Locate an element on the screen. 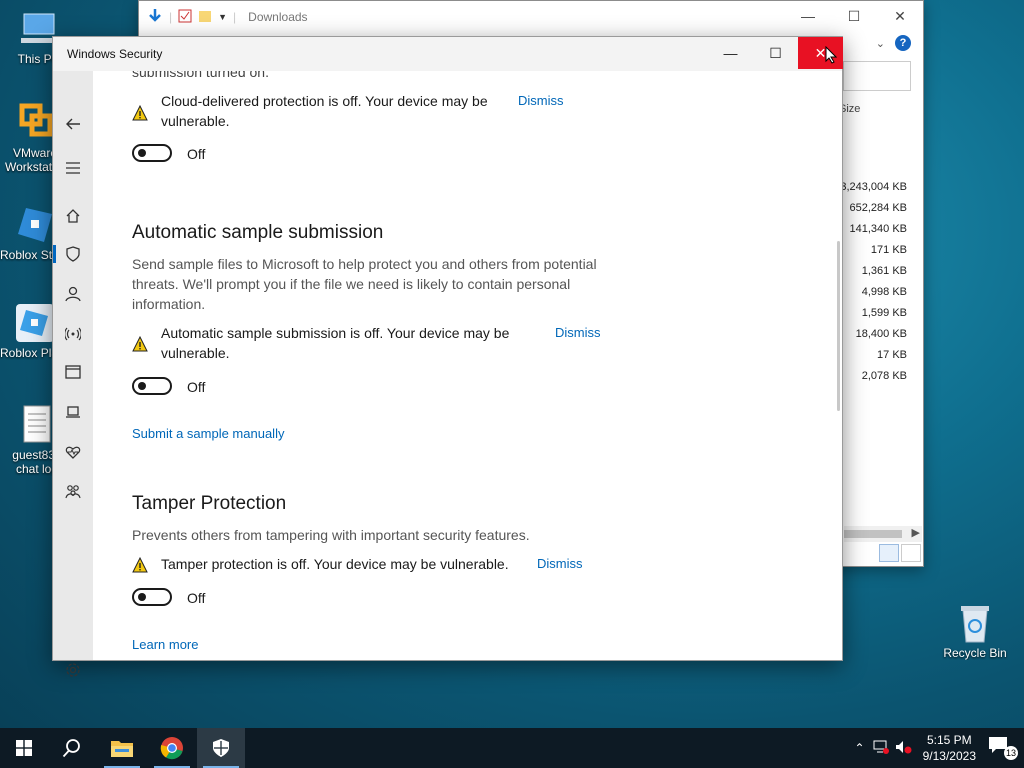 This screenshot has height=768, width=1024. roblox-player-icon is located at coordinates (35, 323).